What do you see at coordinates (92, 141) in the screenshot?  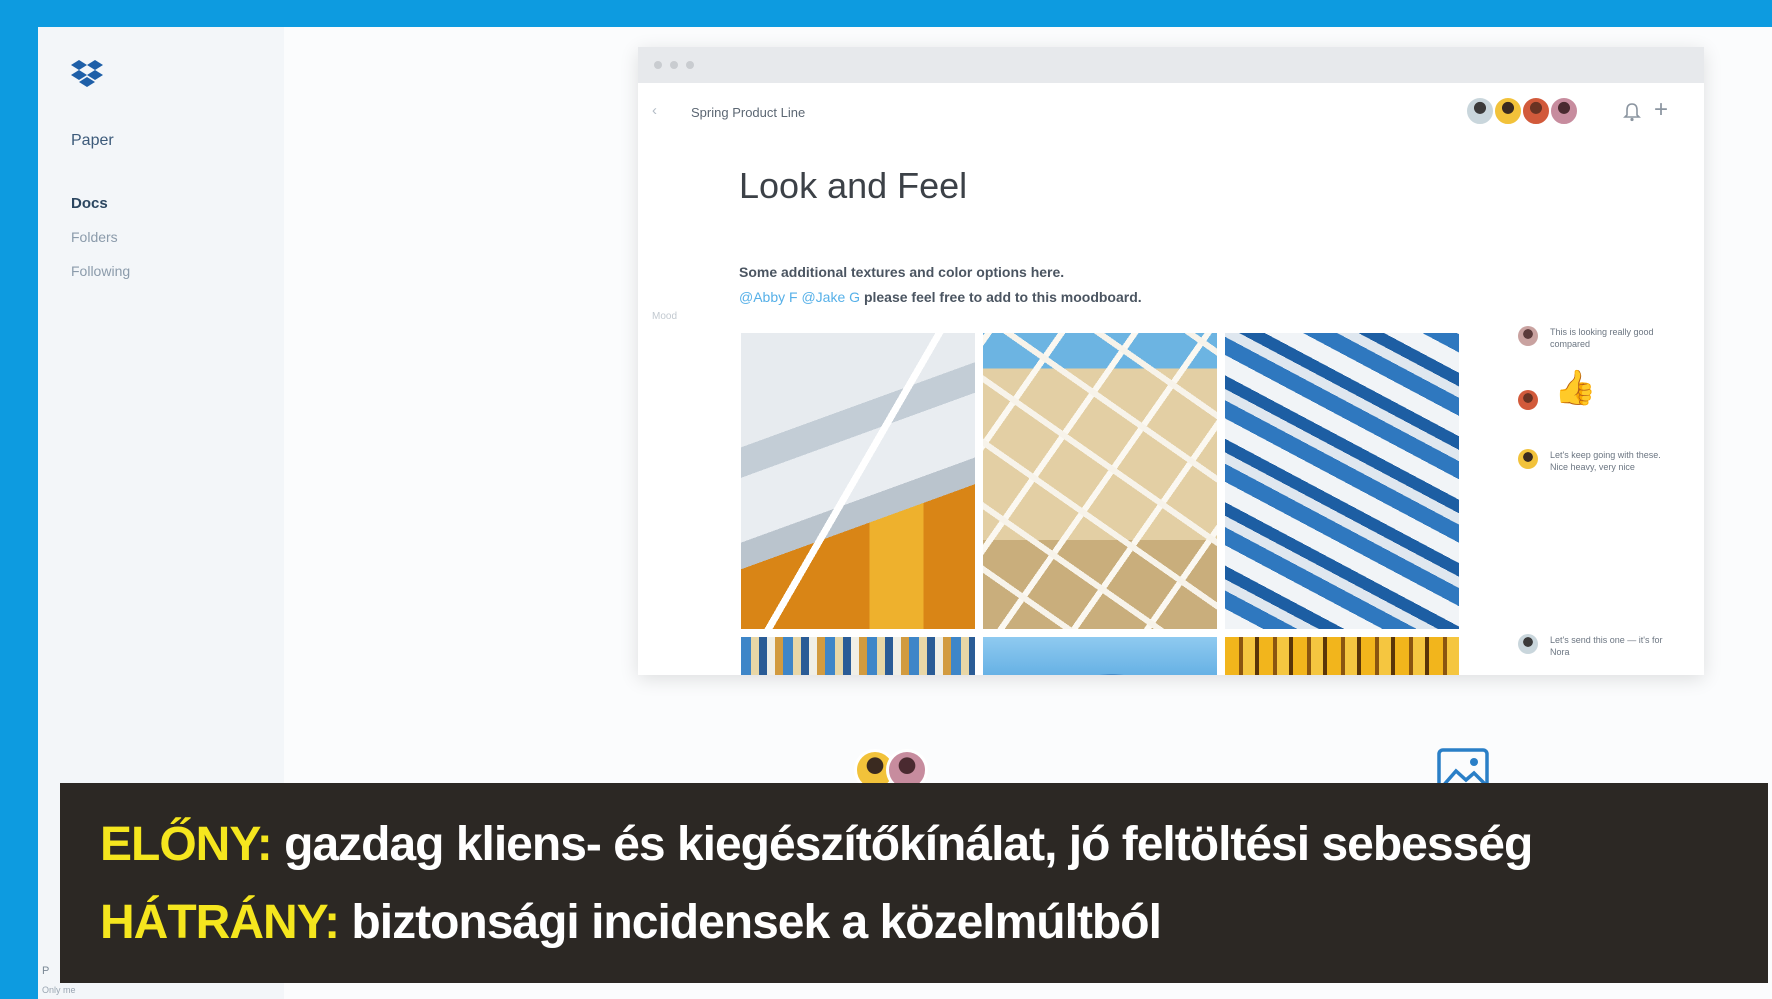 I see `app-name: Paper` at bounding box center [92, 141].